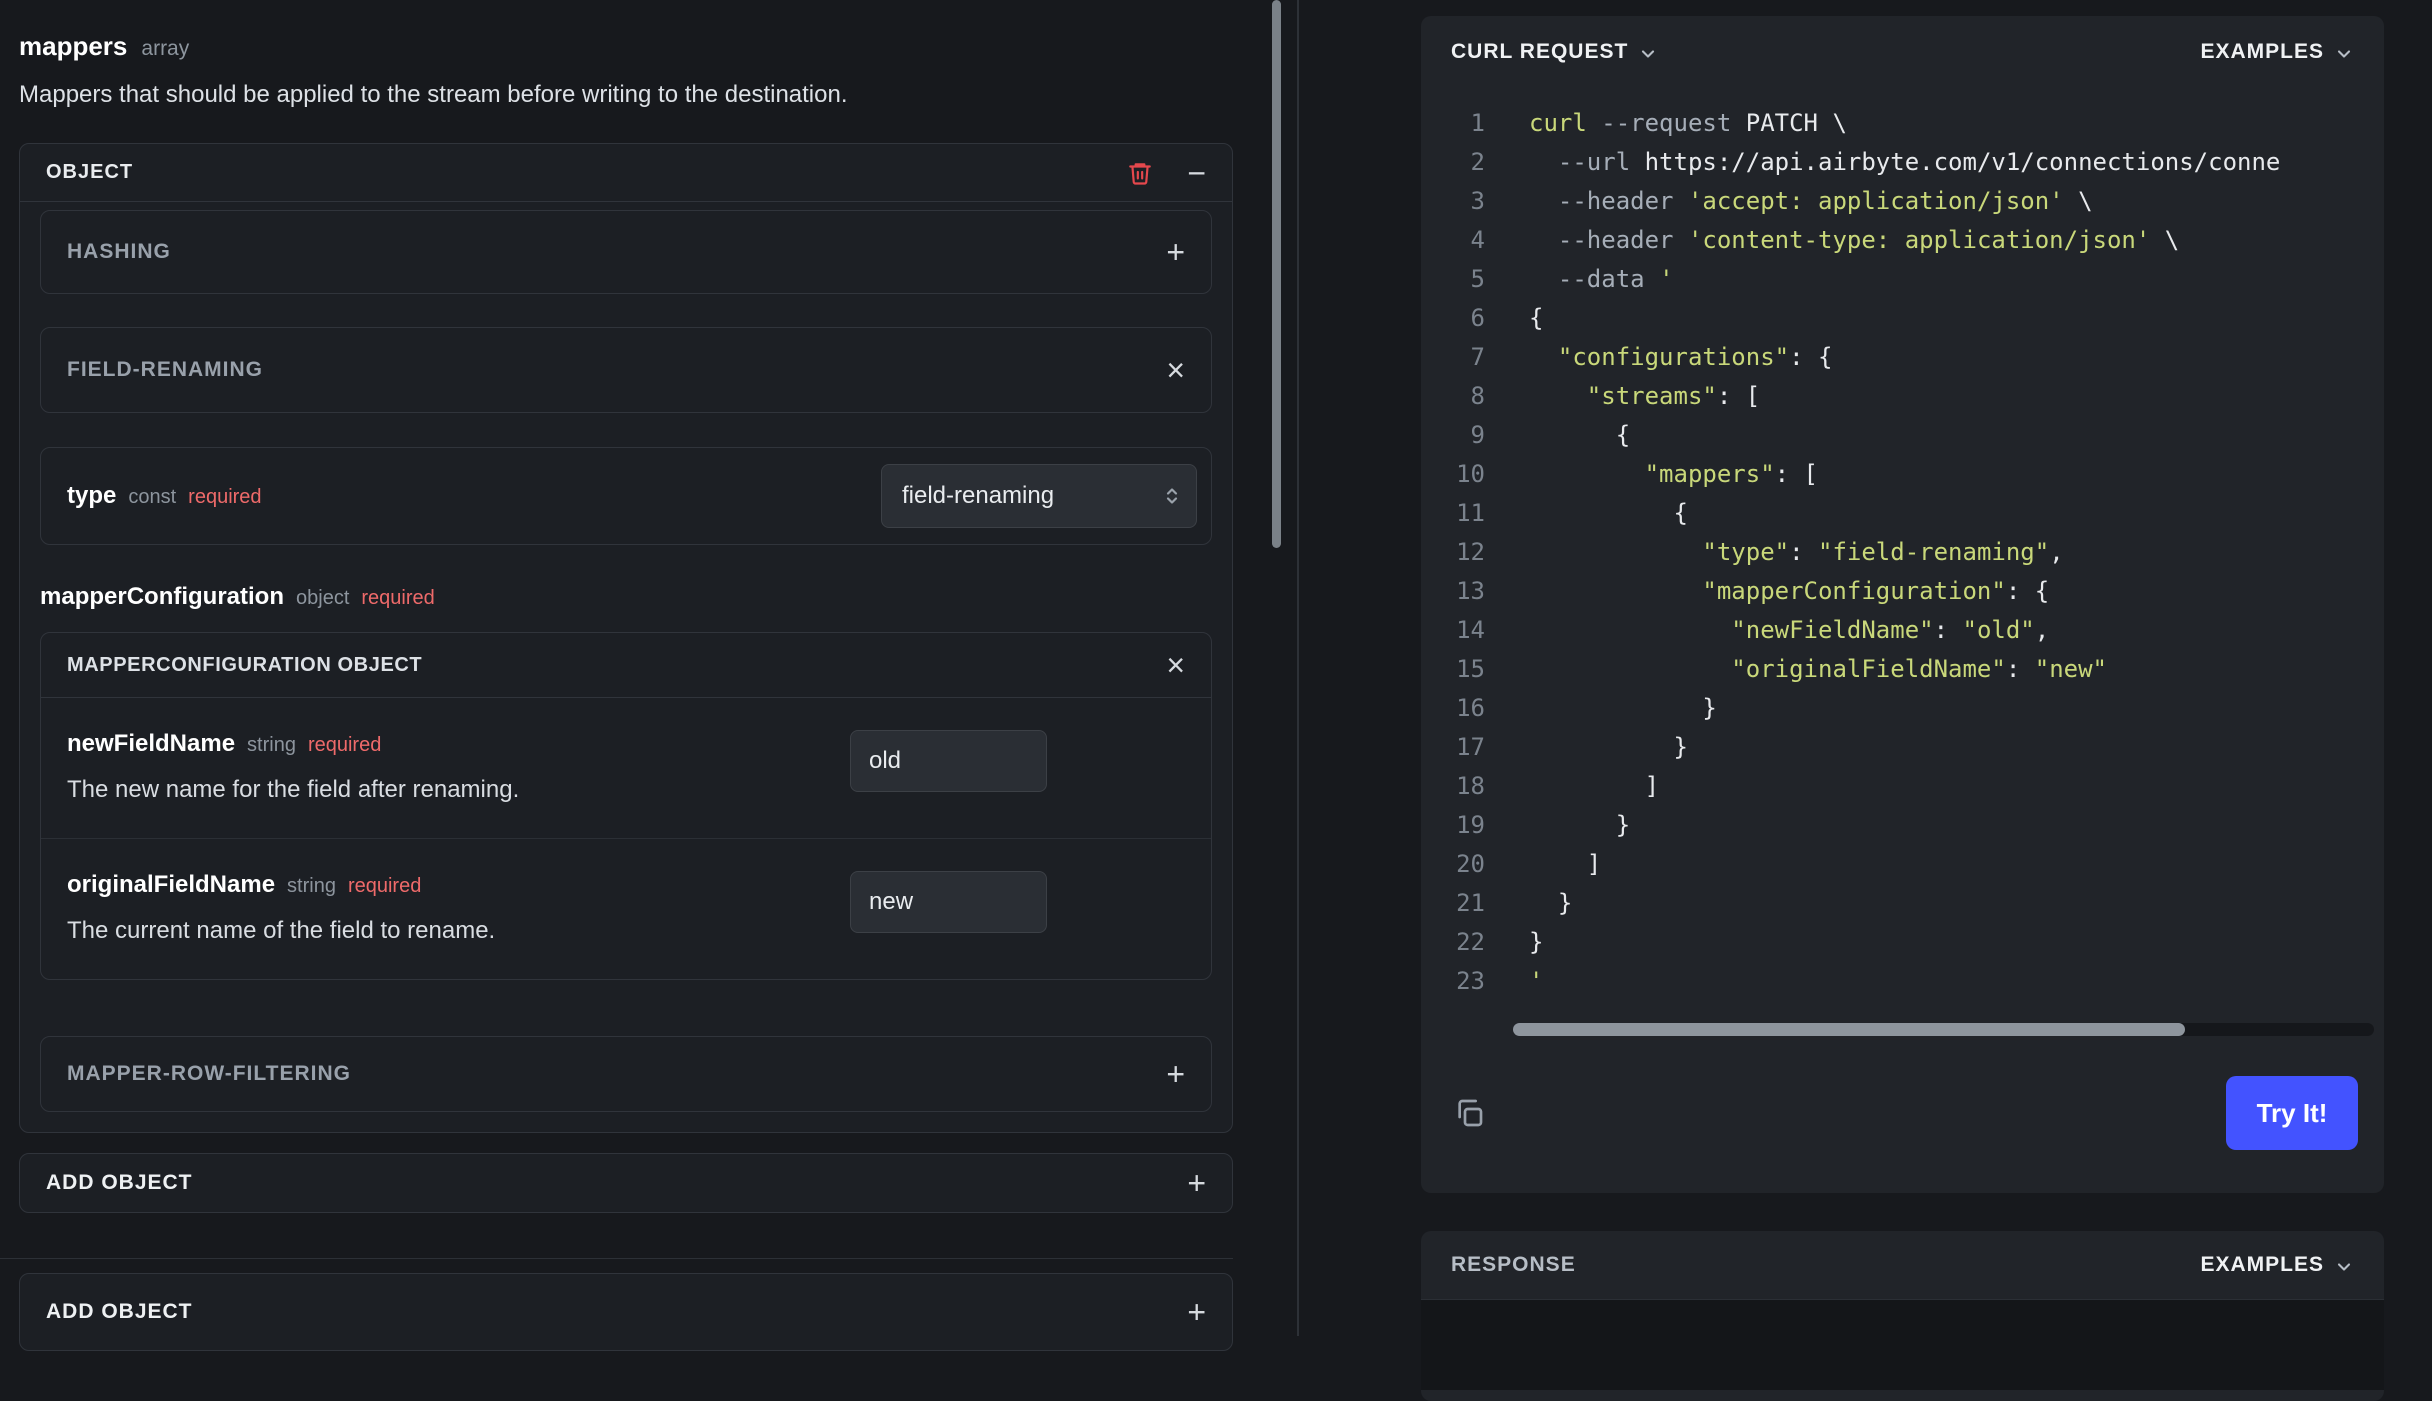 Image resolution: width=2432 pixels, height=1401 pixels. I want to click on code-horizontal-scrollbar-thumb, so click(1849, 1029).